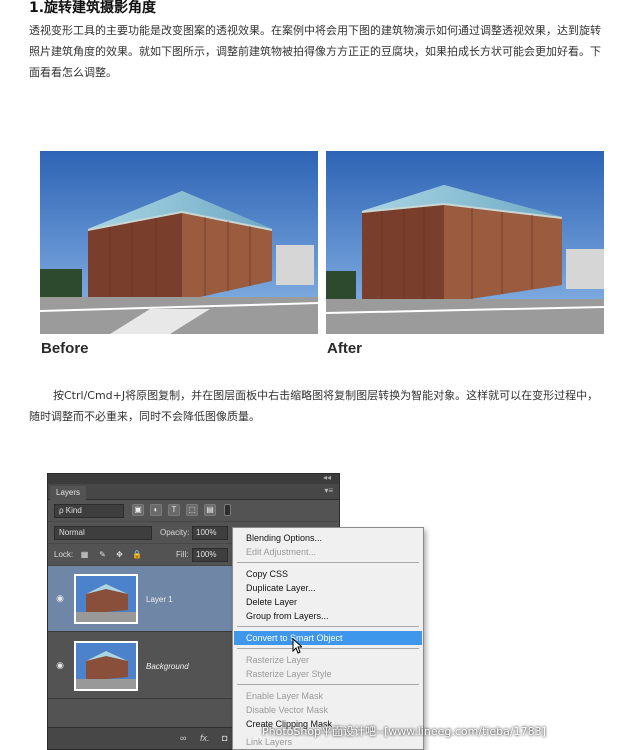 The height and width of the screenshot is (750, 620). I want to click on type-filter-icon: T, so click(174, 510).